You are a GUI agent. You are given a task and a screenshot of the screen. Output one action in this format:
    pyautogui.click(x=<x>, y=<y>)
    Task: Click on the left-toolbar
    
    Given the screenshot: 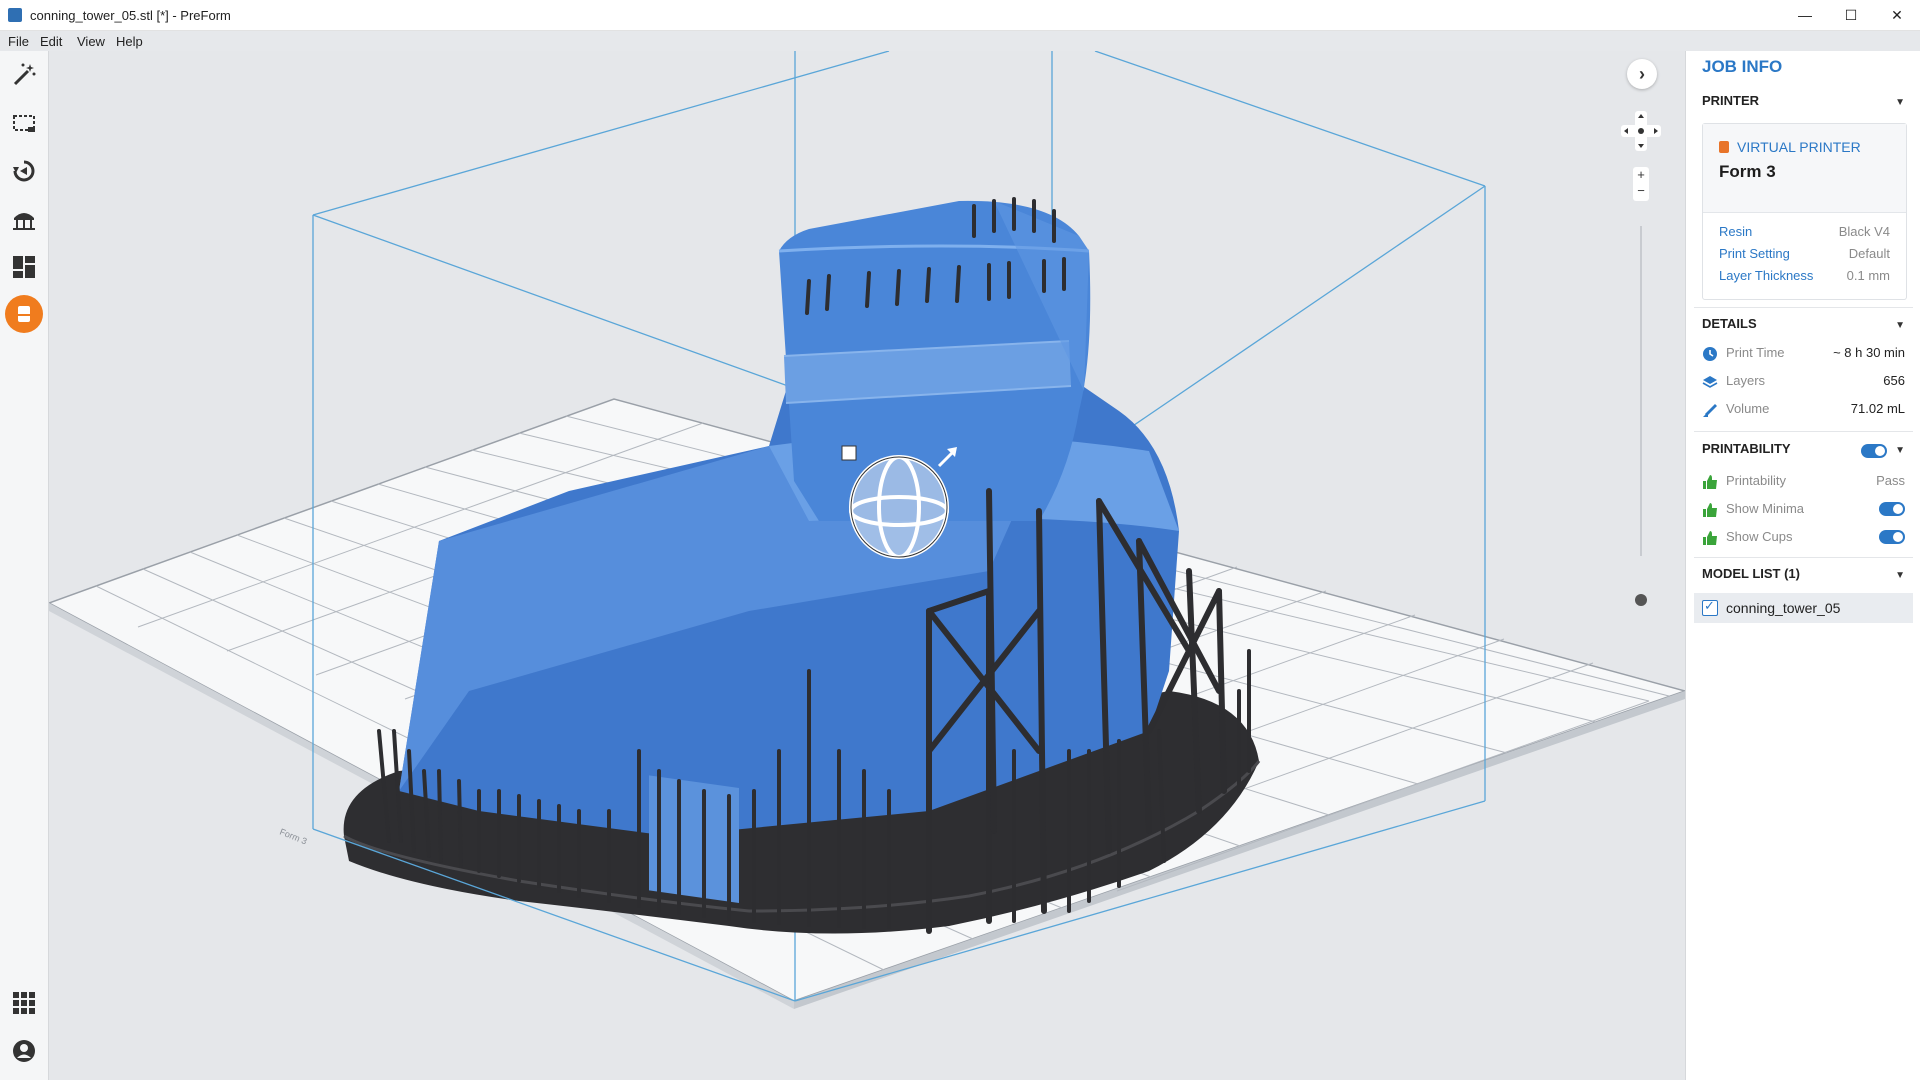 What is the action you would take?
    pyautogui.click(x=24, y=565)
    